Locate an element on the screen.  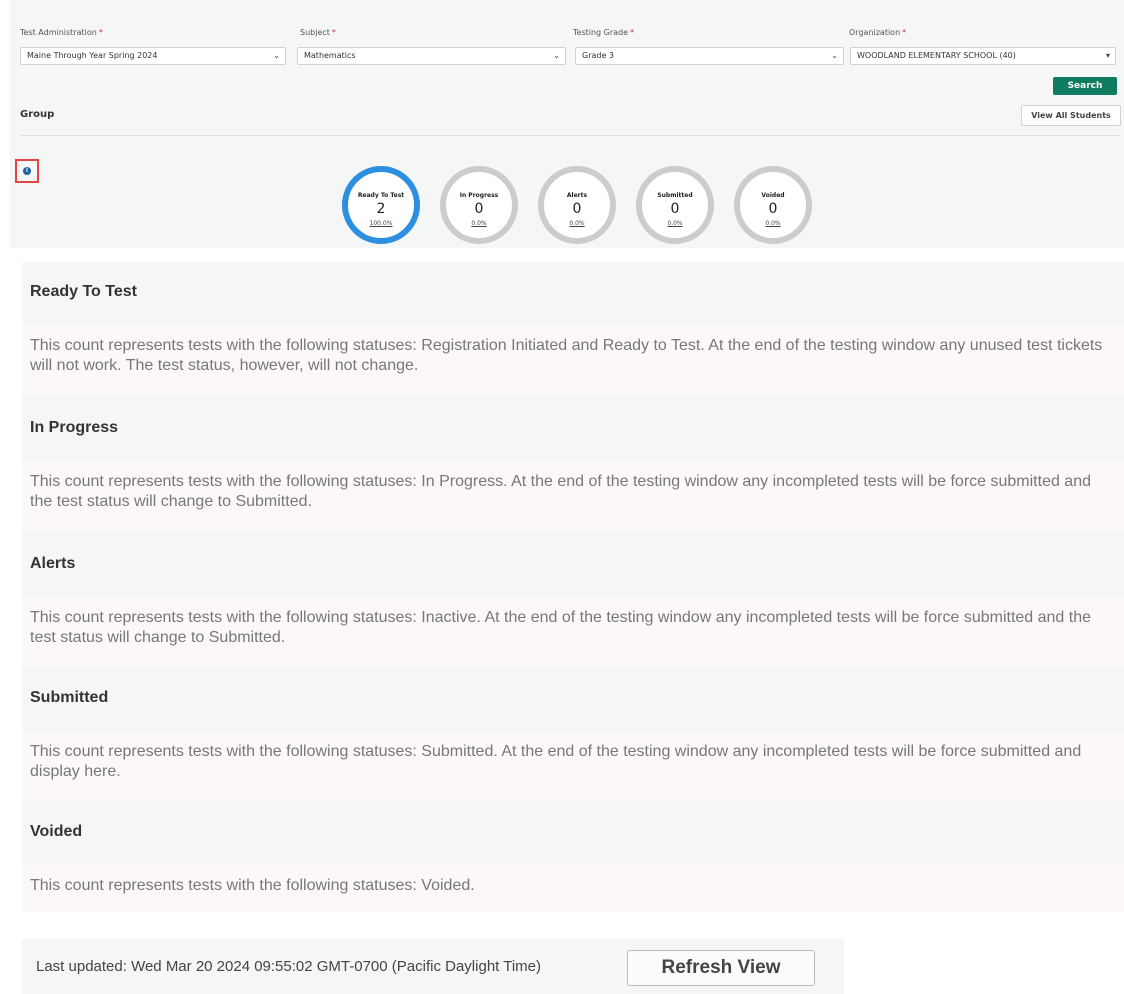
test-administration-value: Maine Through Year Spring 2024 is located at coordinates (92, 55).